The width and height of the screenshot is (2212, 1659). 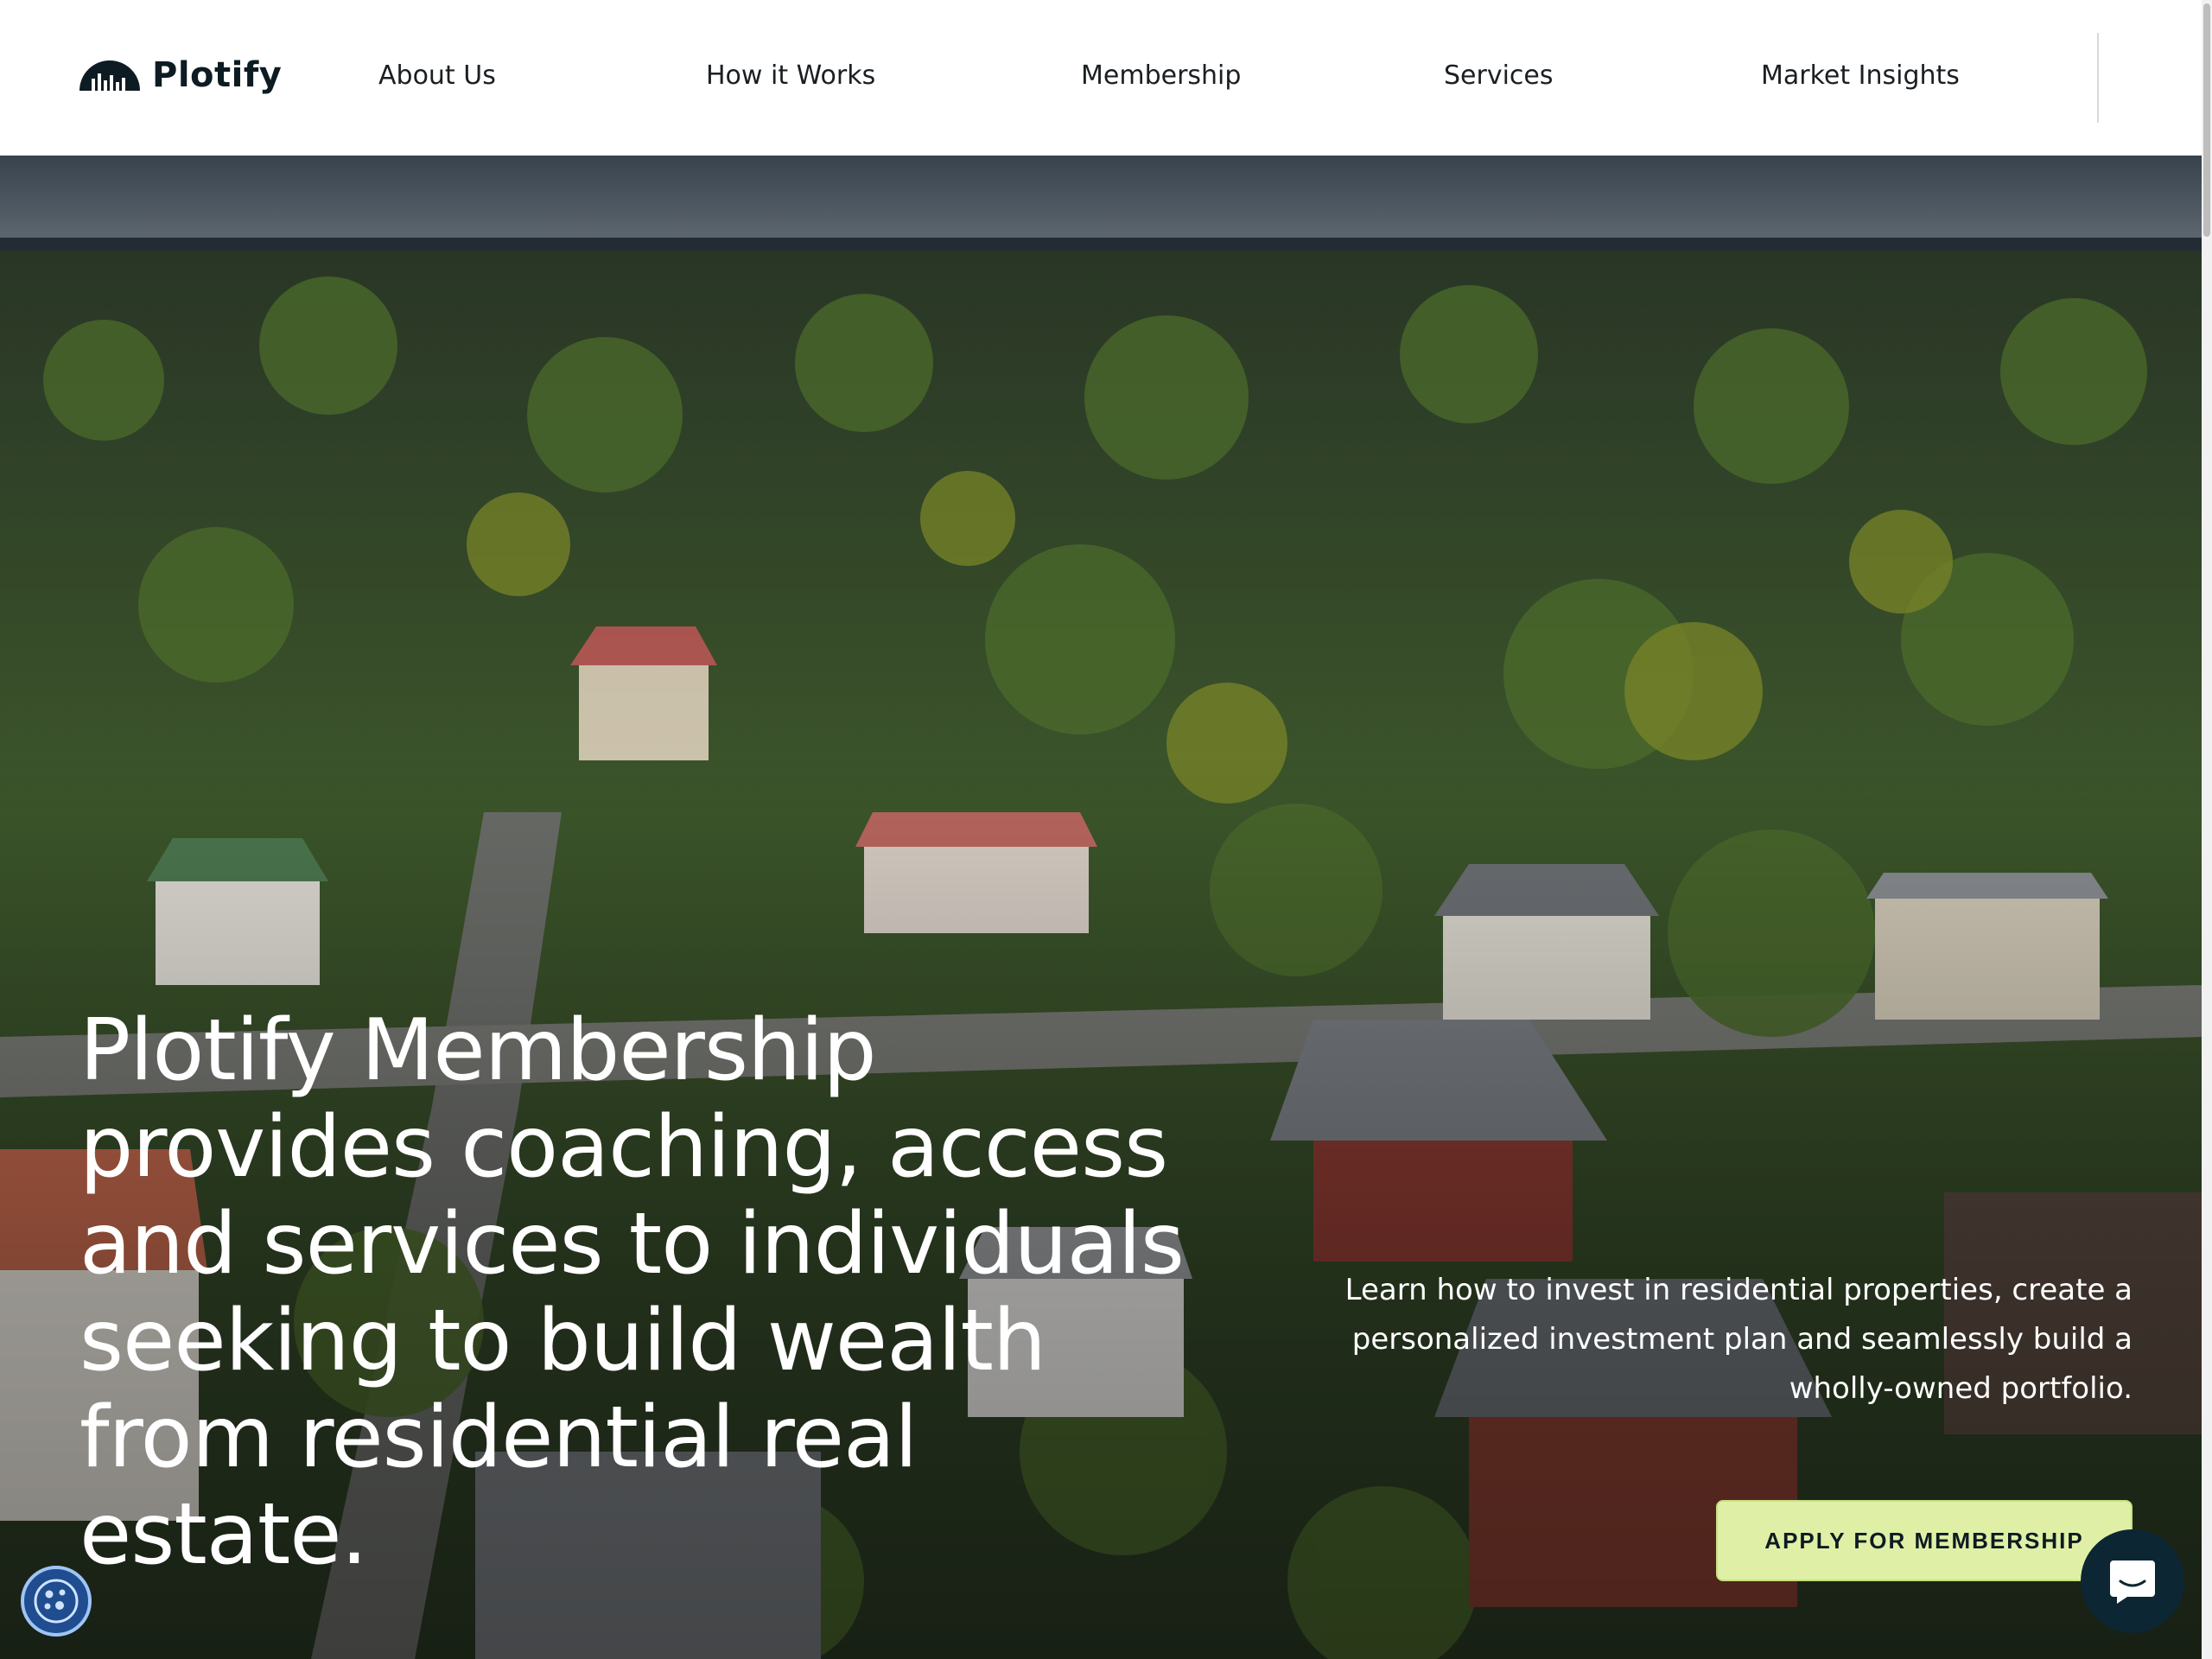 I want to click on chat-bubble-icon, so click(x=2132, y=1582).